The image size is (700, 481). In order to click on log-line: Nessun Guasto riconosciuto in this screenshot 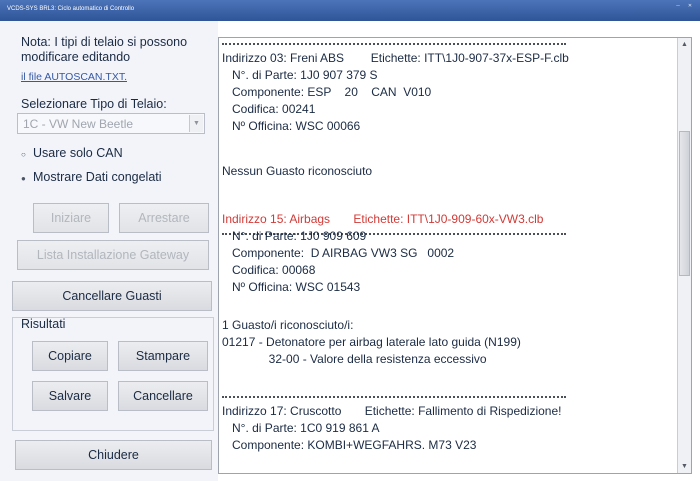, I will do `click(297, 171)`.